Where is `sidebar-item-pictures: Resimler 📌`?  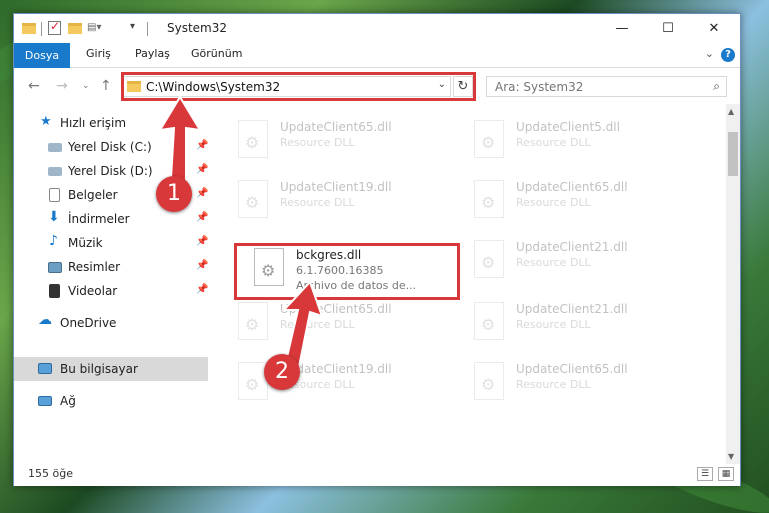 sidebar-item-pictures: Resimler 📌 is located at coordinates (111, 267).